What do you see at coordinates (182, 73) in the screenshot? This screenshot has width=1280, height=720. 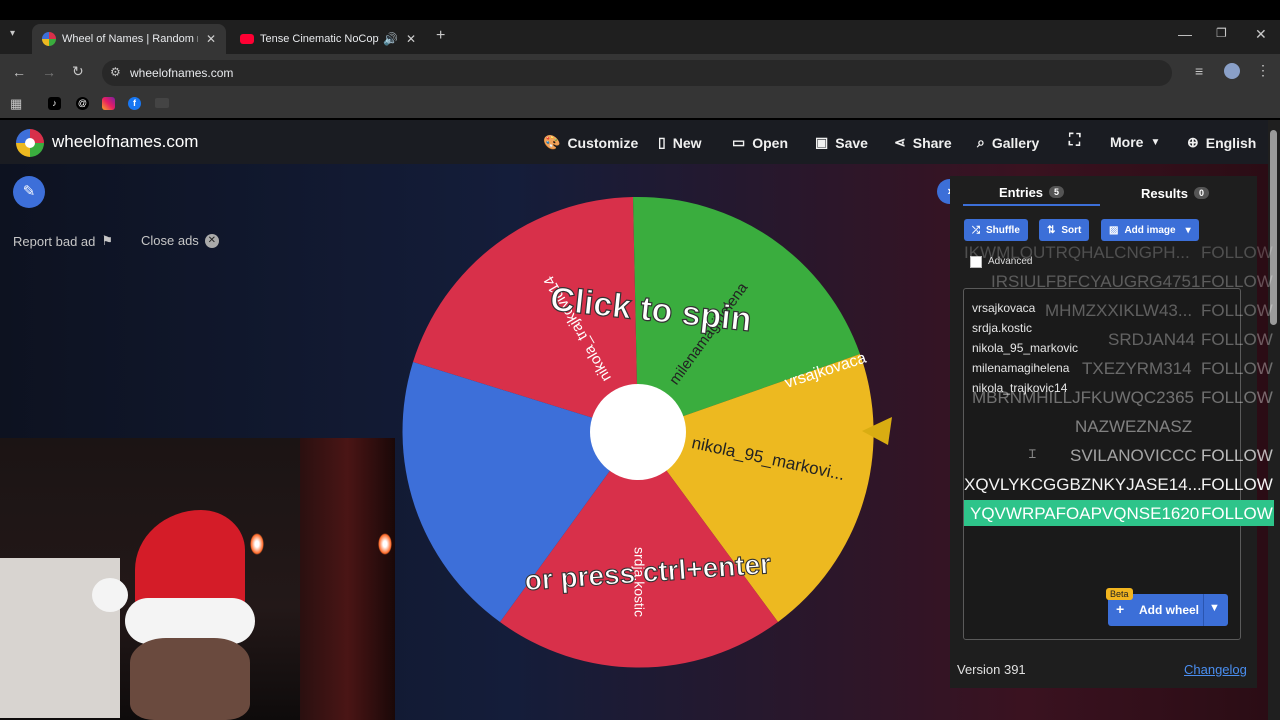 I see `url-text: wheelofnames.com` at bounding box center [182, 73].